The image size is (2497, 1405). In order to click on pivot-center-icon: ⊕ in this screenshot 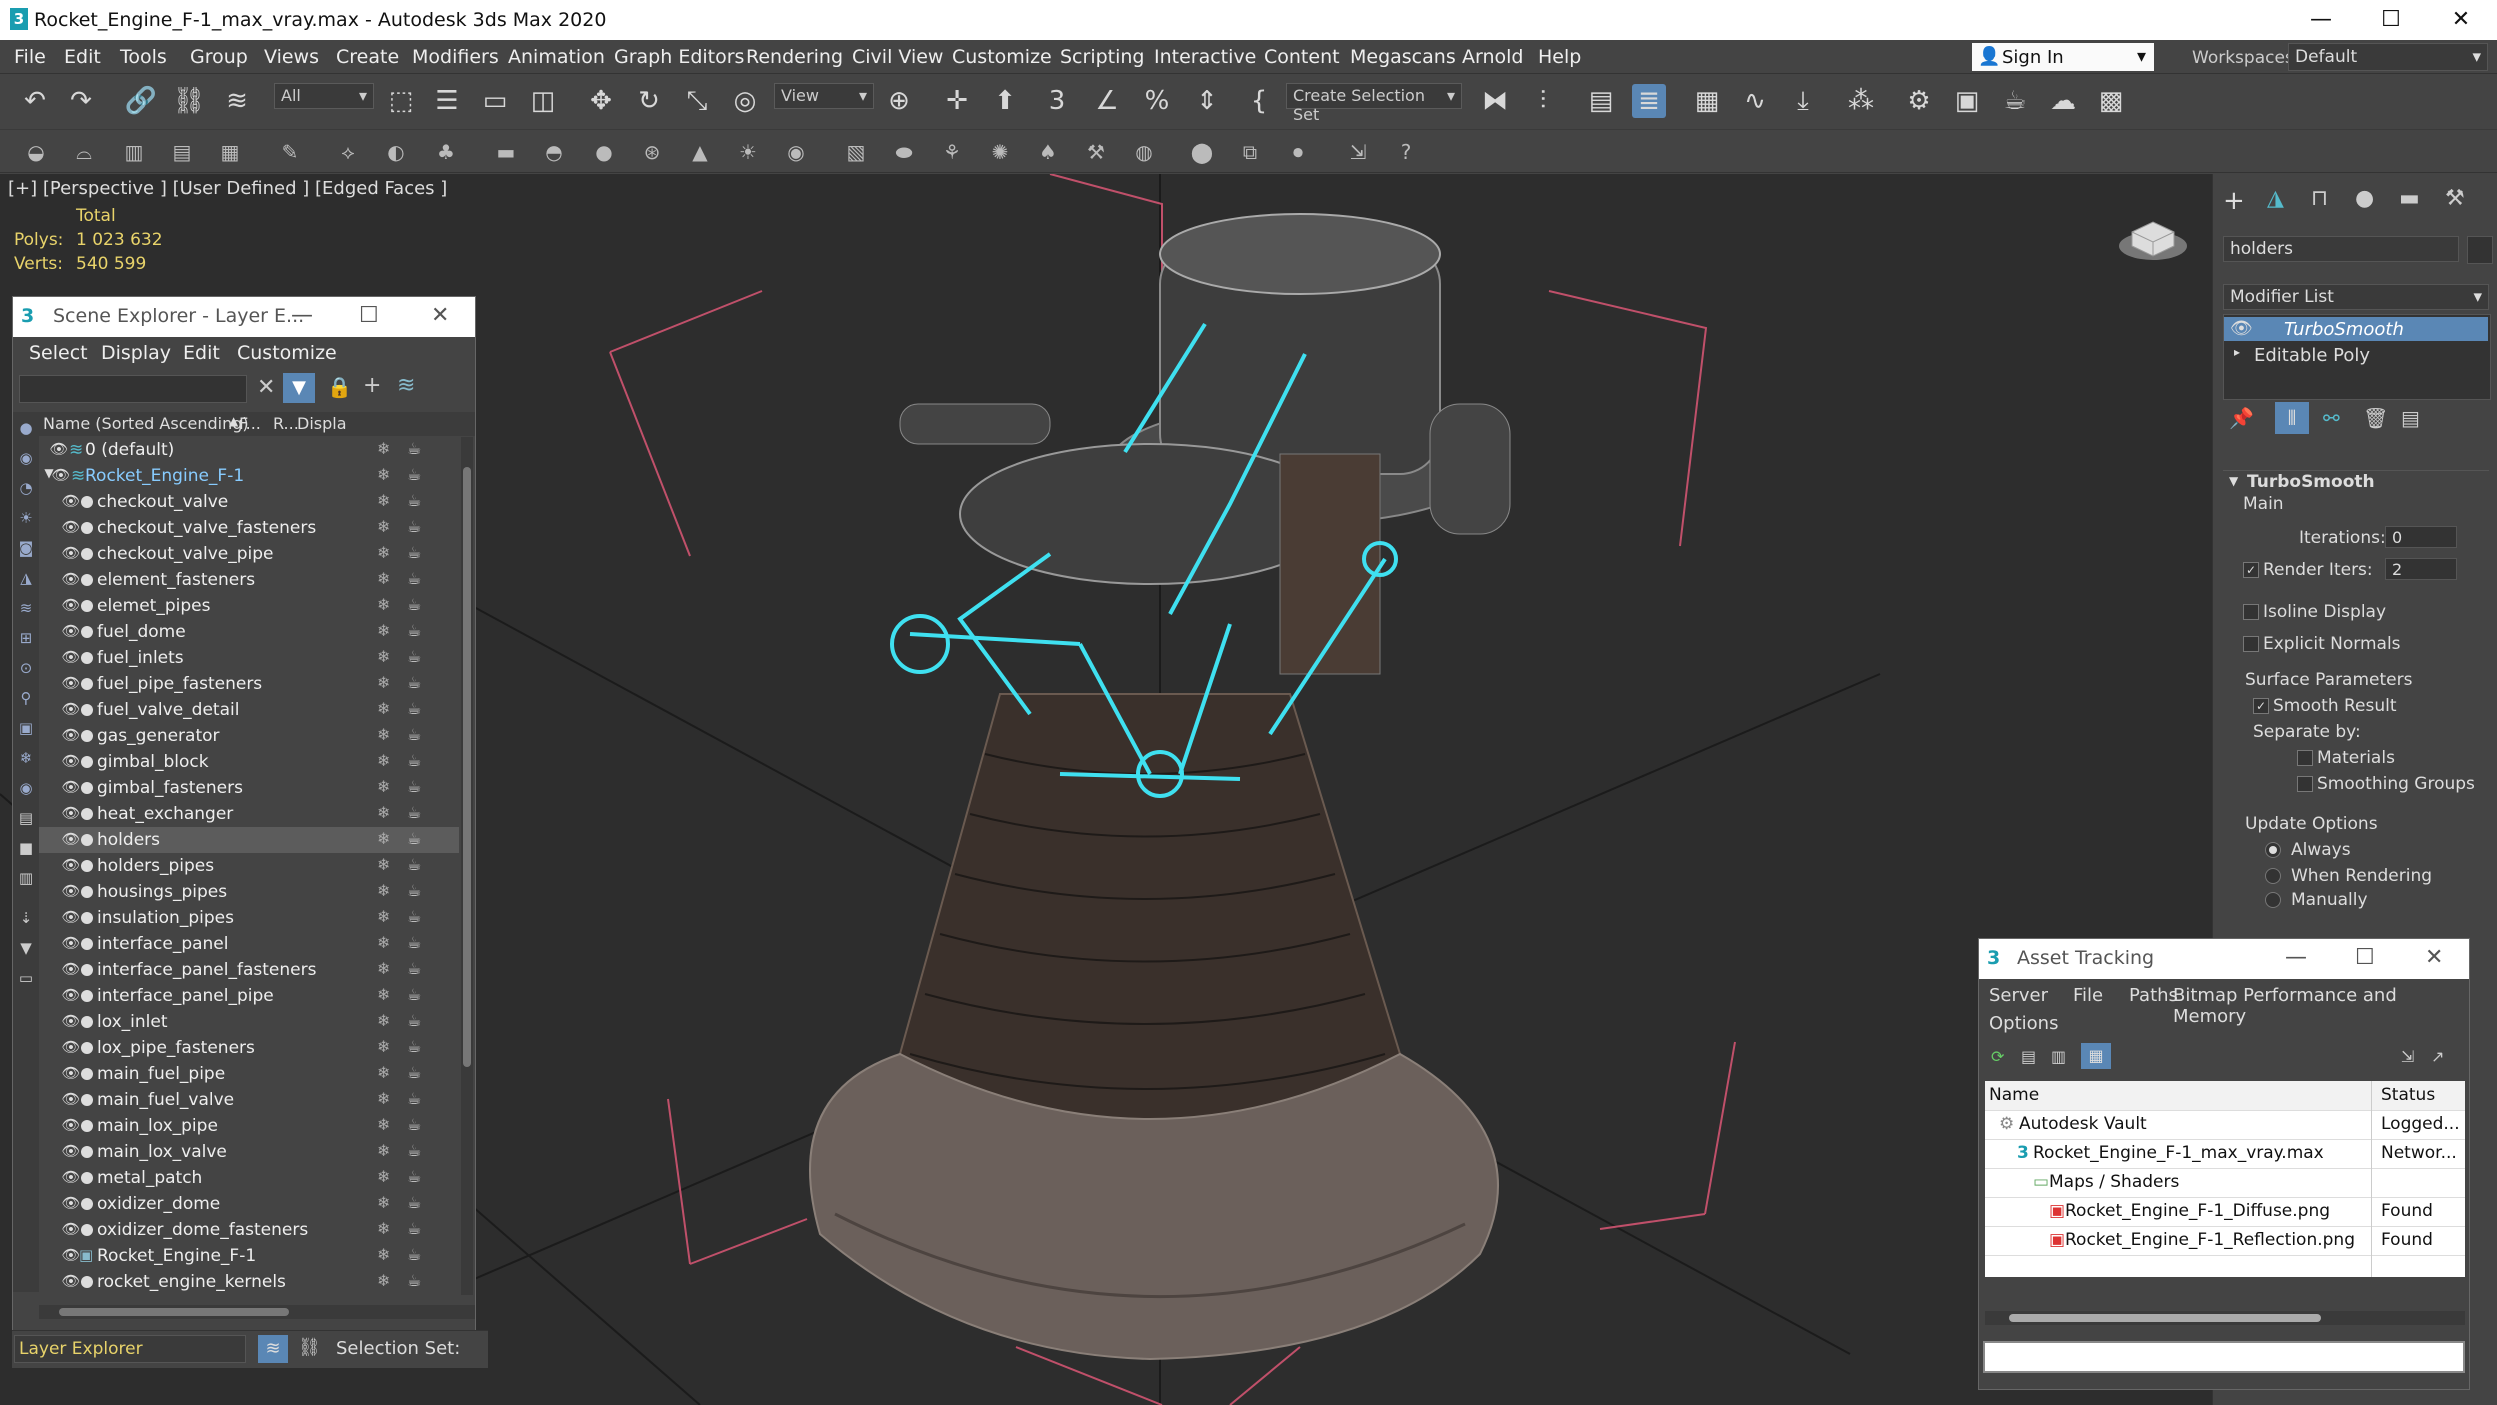, I will do `click(899, 101)`.